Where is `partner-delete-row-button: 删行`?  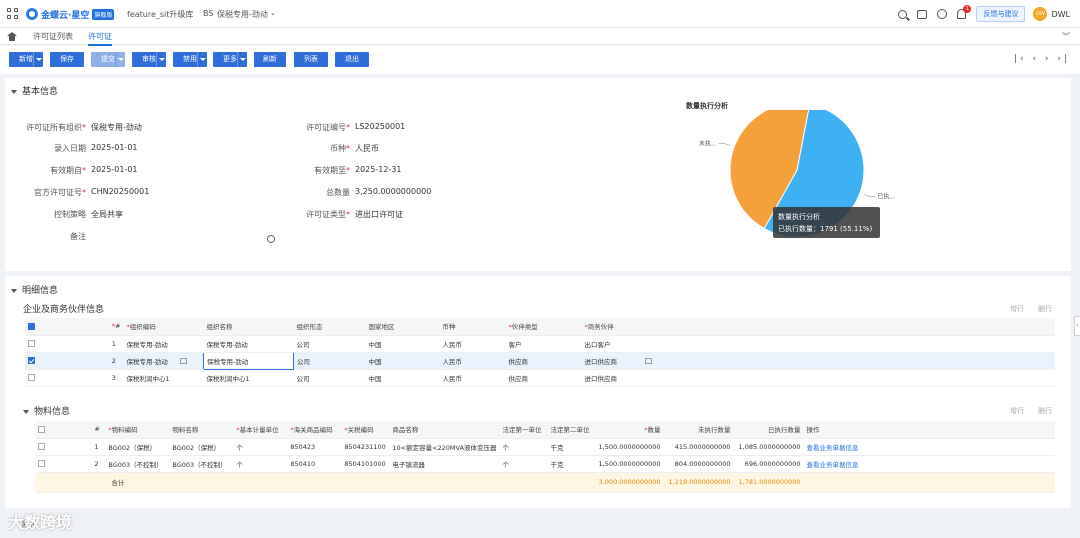 partner-delete-row-button: 删行 is located at coordinates (1045, 309).